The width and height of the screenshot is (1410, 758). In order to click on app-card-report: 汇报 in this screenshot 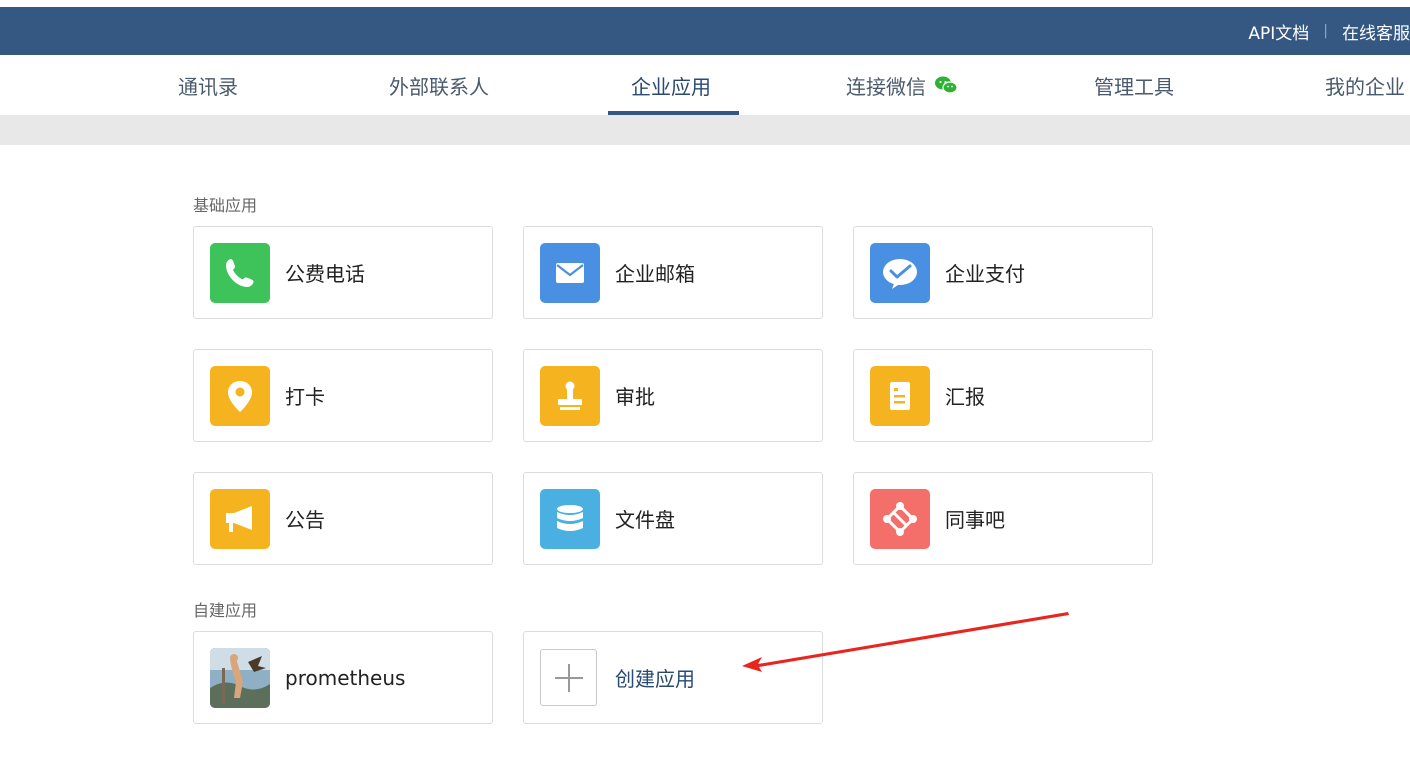, I will do `click(1003, 395)`.